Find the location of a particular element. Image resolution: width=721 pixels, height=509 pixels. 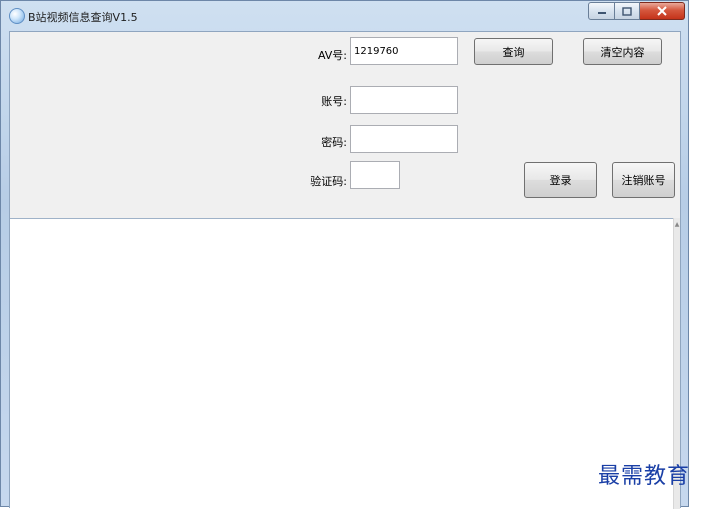

account-input is located at coordinates (404, 100).